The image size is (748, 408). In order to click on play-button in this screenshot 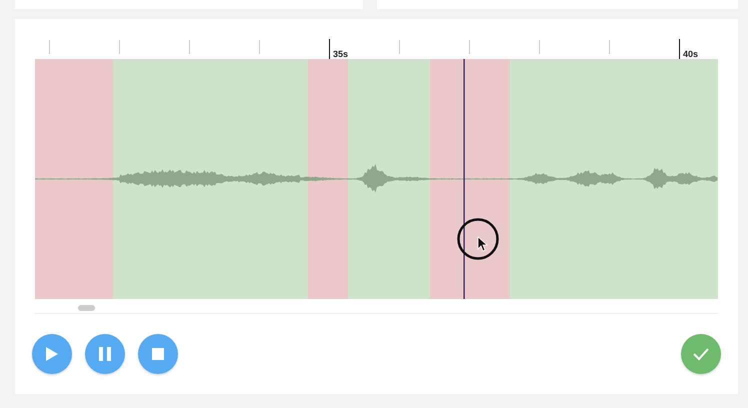, I will do `click(52, 354)`.